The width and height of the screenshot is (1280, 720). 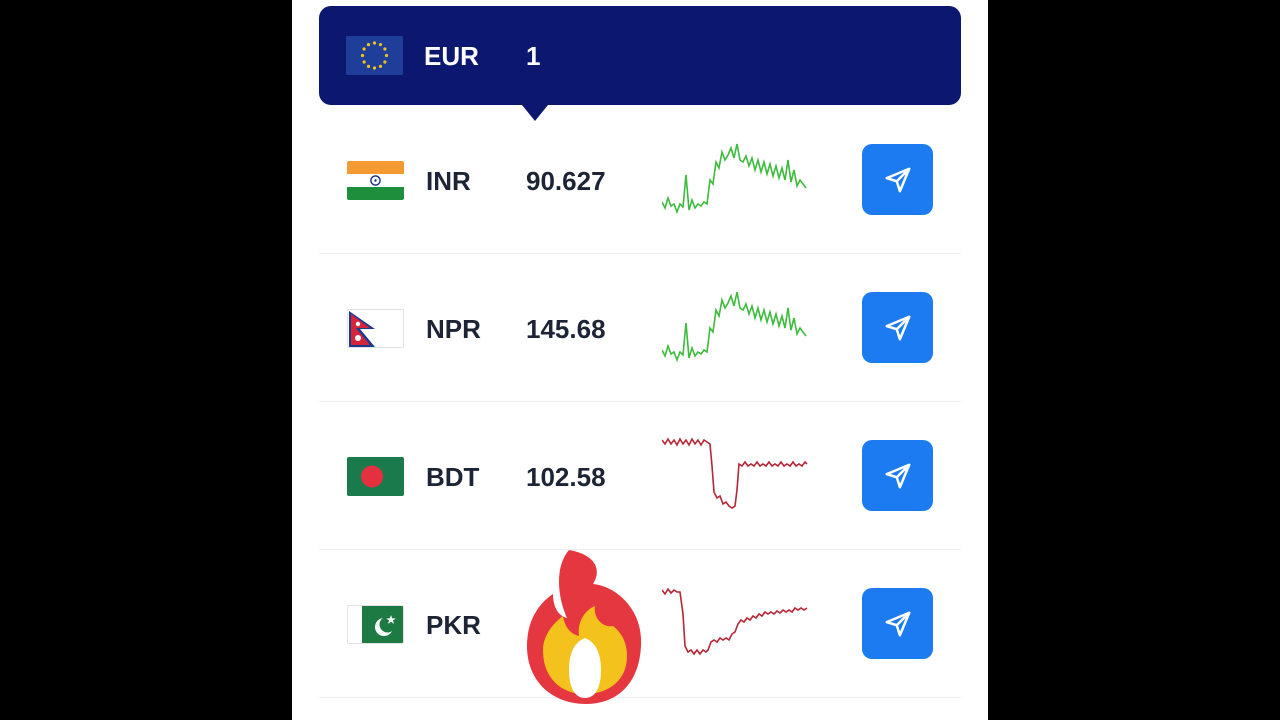 I want to click on pakistan-flag-icon, so click(x=375, y=624).